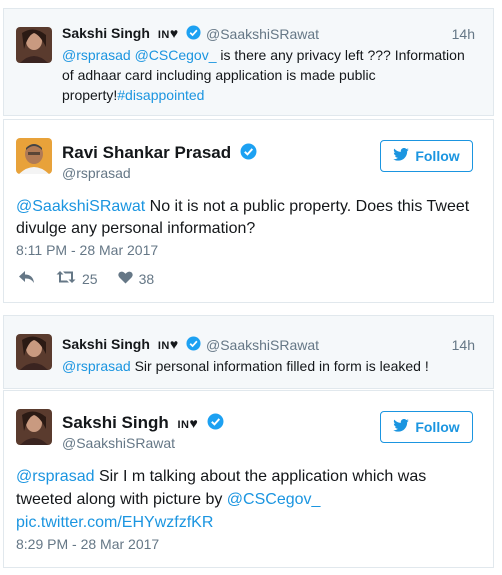 The image size is (502, 575). I want to click on mention-link: @SaakshiSRawat, so click(80, 206).